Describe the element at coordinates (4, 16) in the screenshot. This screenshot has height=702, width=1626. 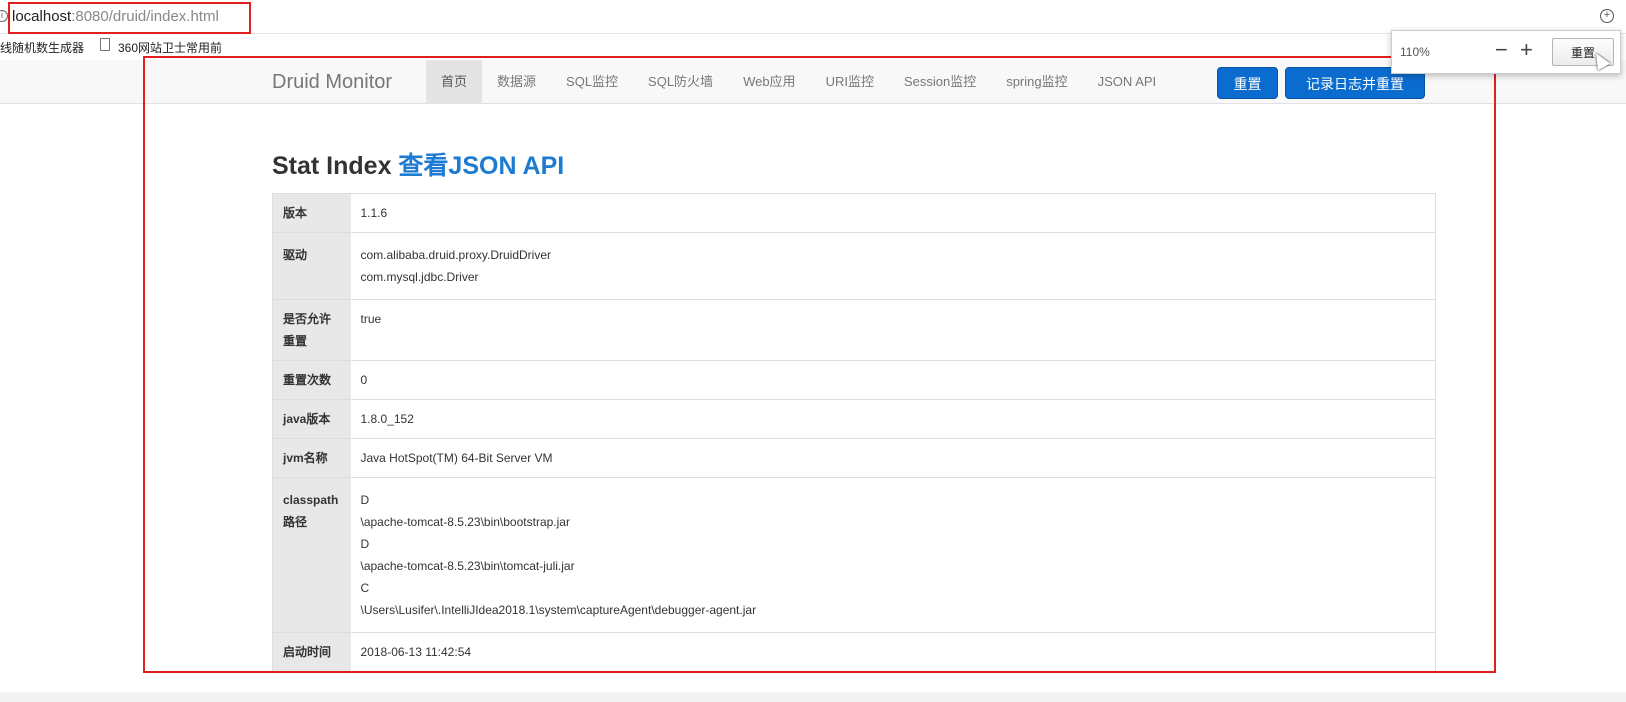
I see `info-icon: i` at that location.